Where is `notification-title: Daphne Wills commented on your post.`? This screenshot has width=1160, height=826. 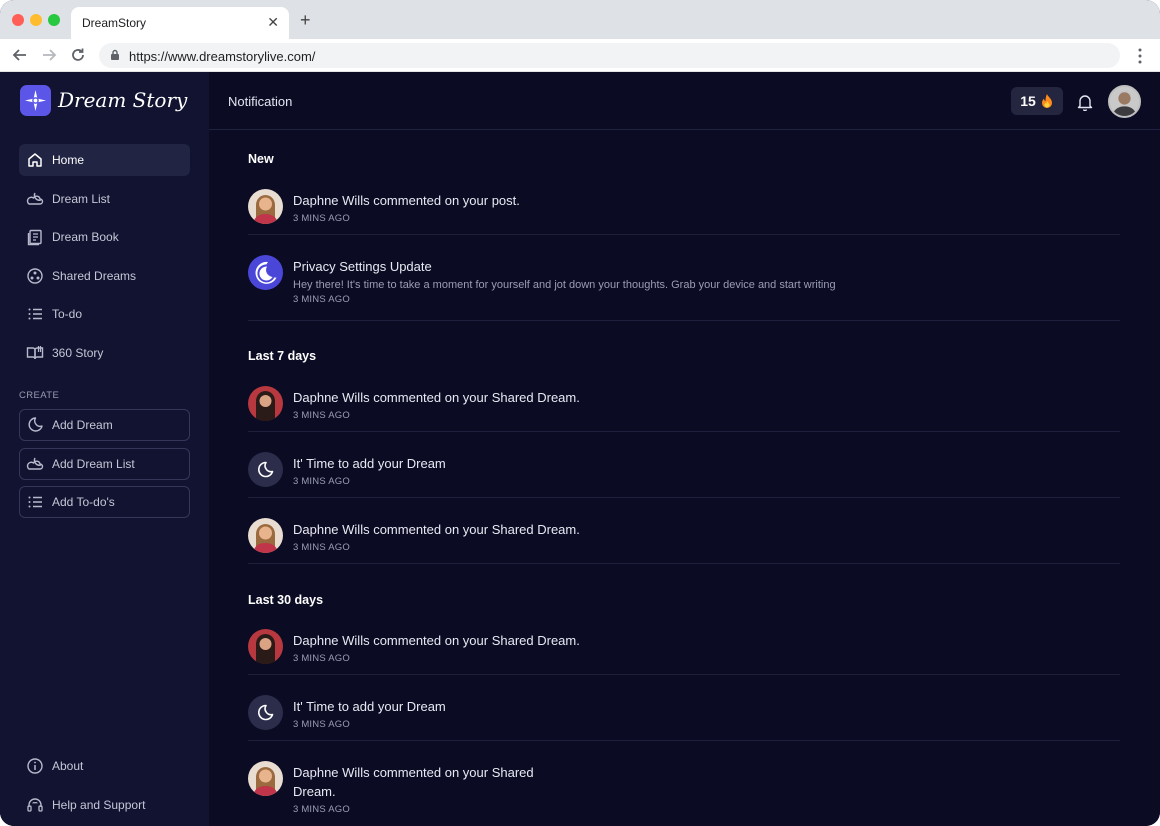 notification-title: Daphne Wills commented on your post. is located at coordinates (406, 200).